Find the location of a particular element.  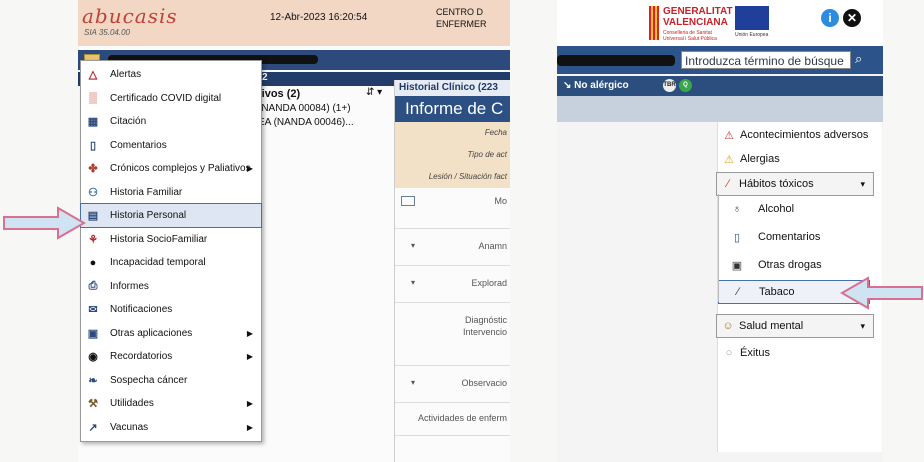

menu-item-incapacidad-temporal: ● Incapacidad temporal is located at coordinates (171, 262).